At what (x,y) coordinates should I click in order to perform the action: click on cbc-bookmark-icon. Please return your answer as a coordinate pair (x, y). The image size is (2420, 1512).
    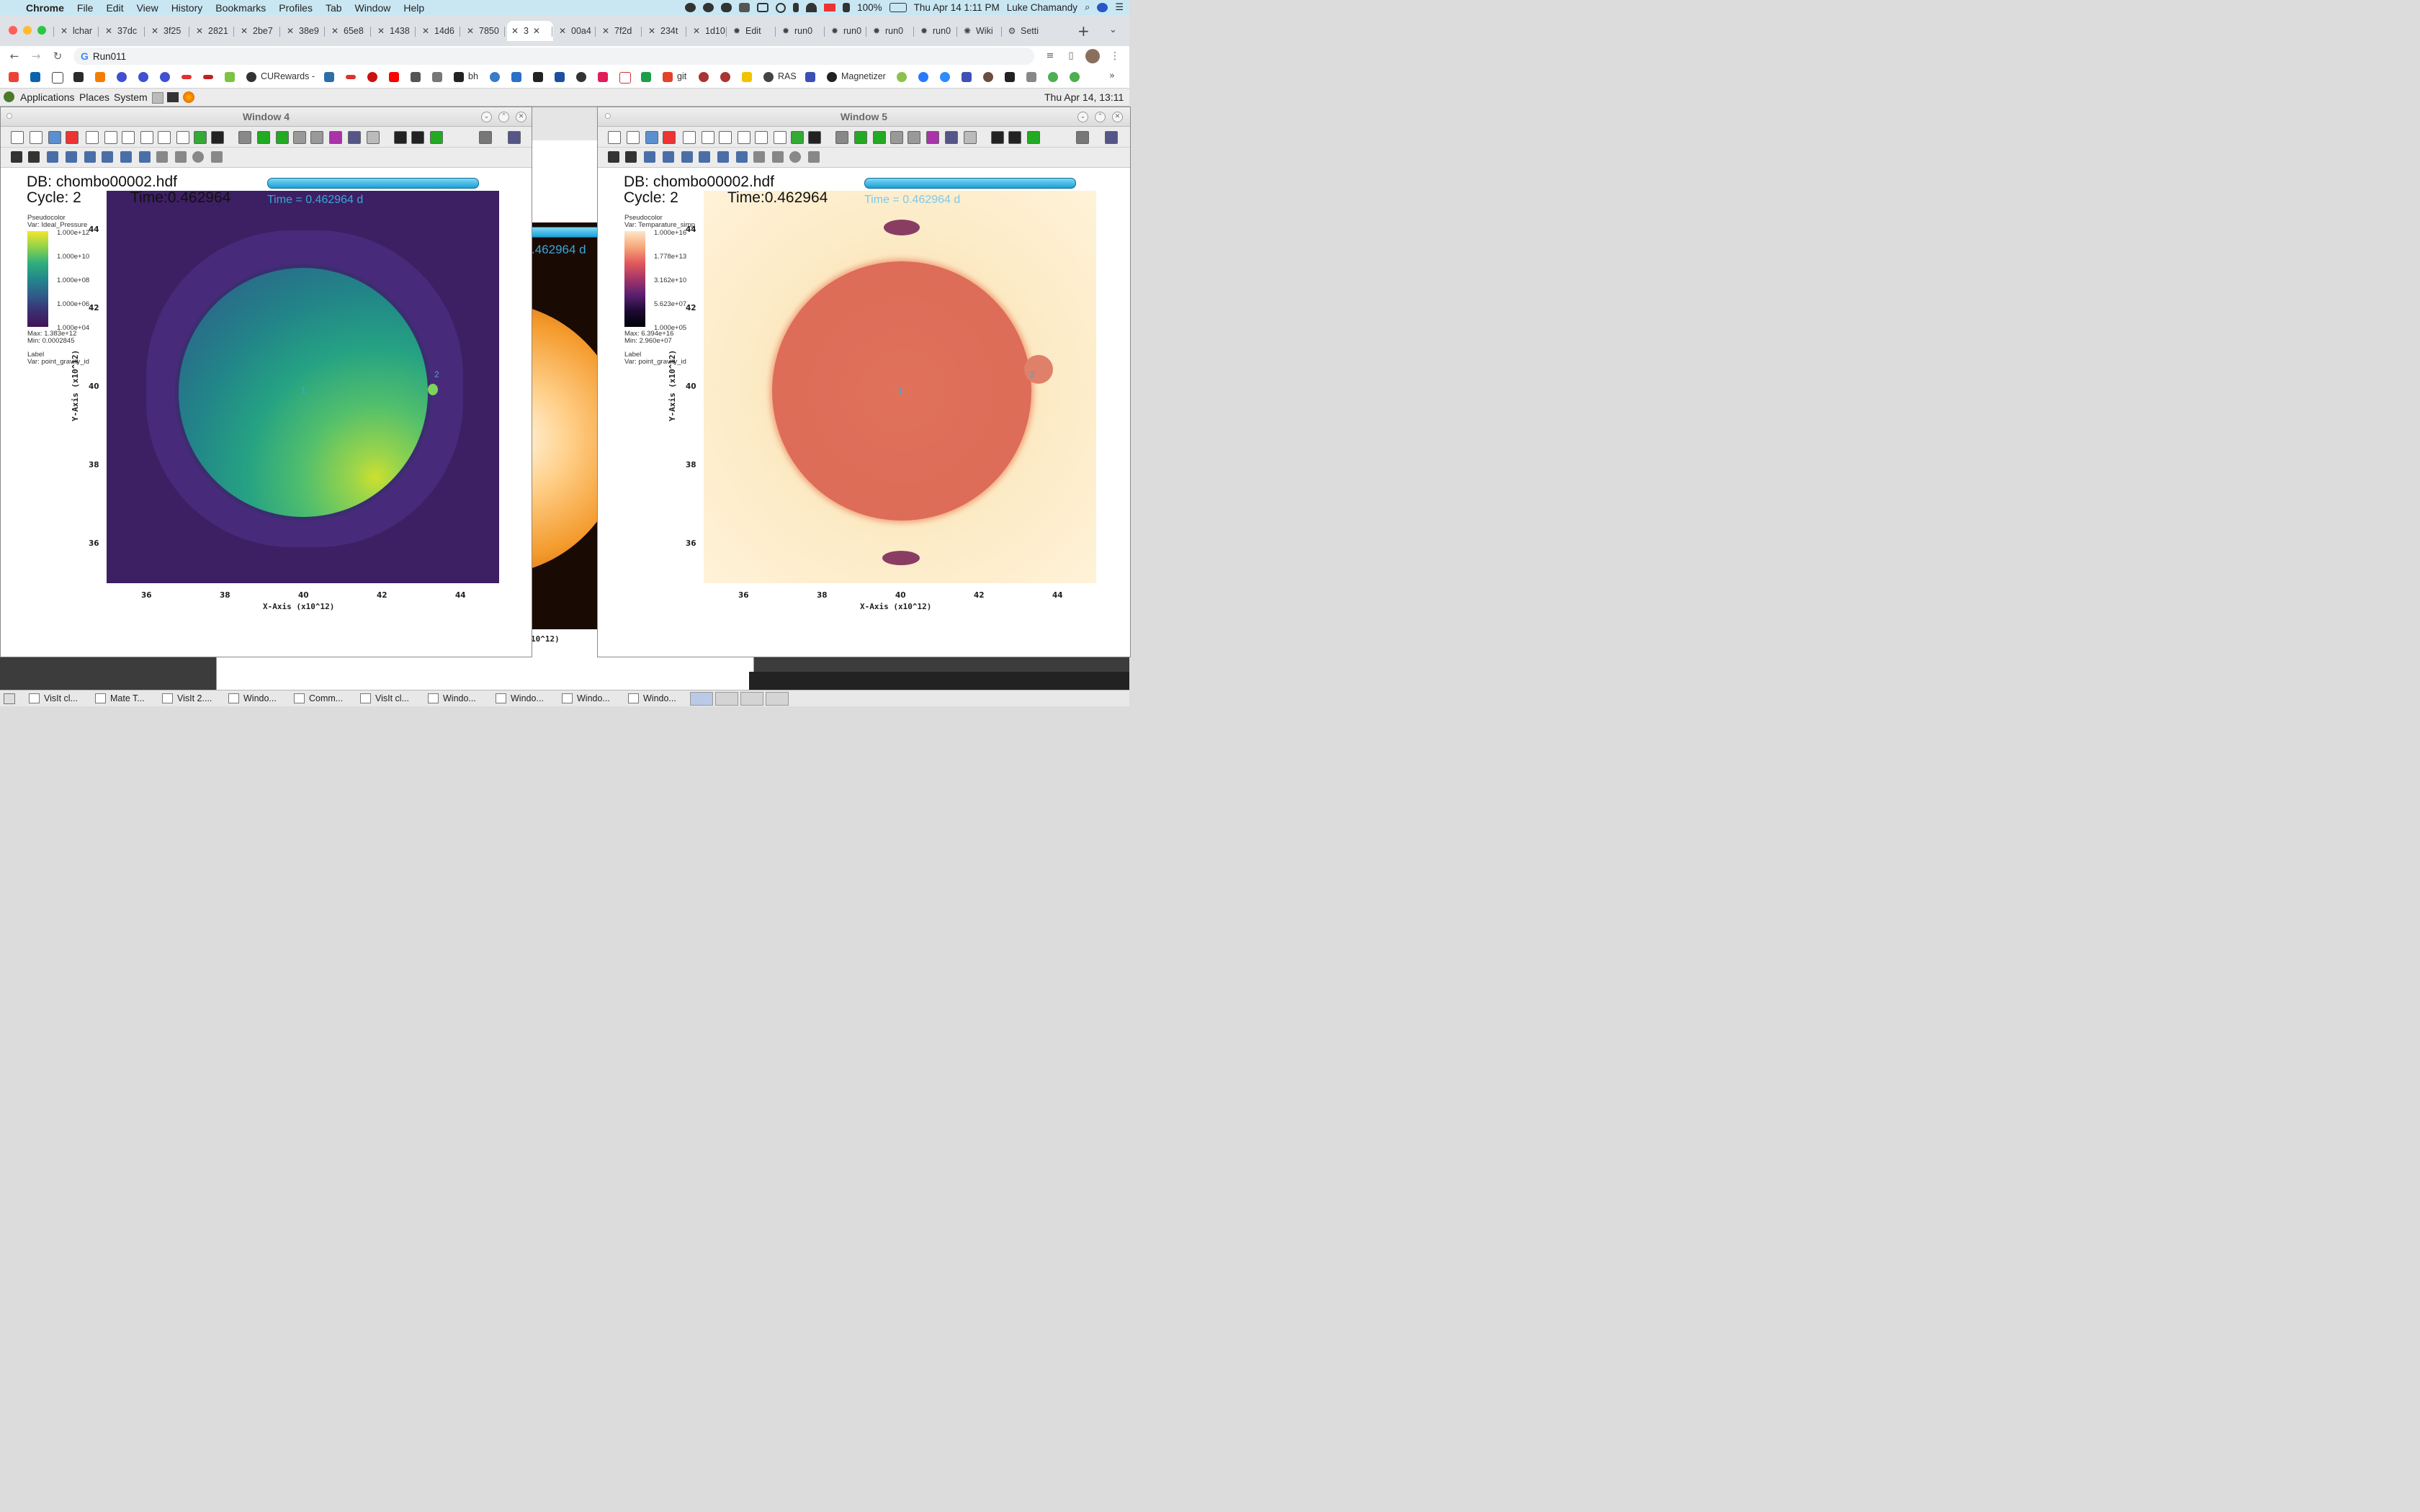
    Looking at the image, I should click on (372, 77).